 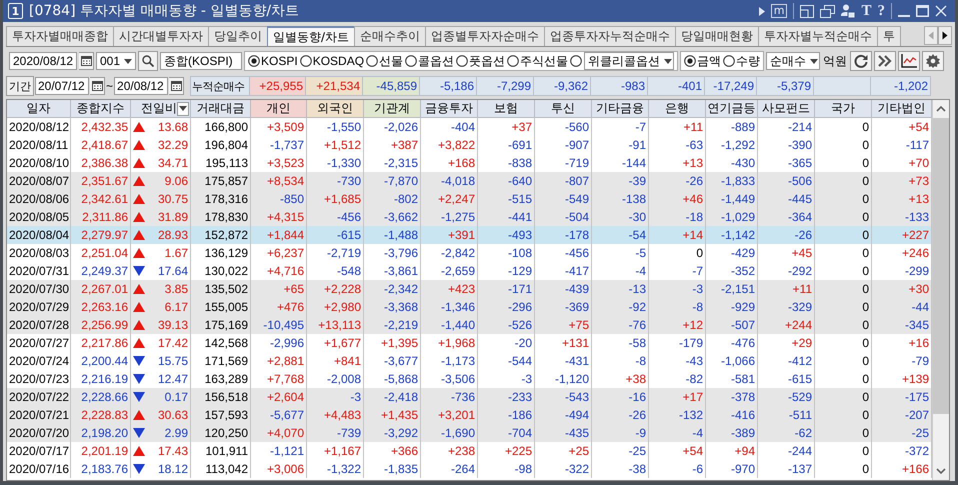 What do you see at coordinates (861, 61) in the screenshot?
I see `refresh-button` at bounding box center [861, 61].